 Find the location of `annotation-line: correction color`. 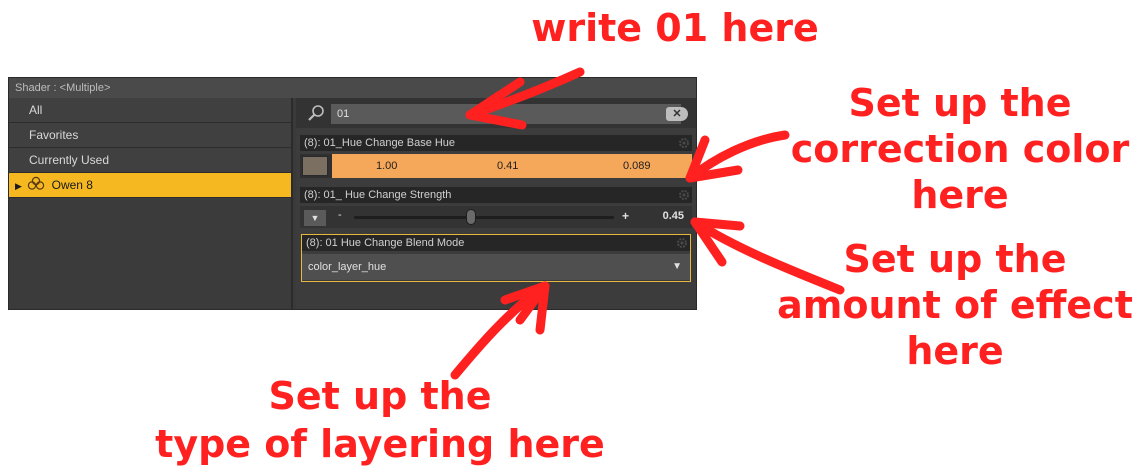

annotation-line: correction color is located at coordinates (960, 149).